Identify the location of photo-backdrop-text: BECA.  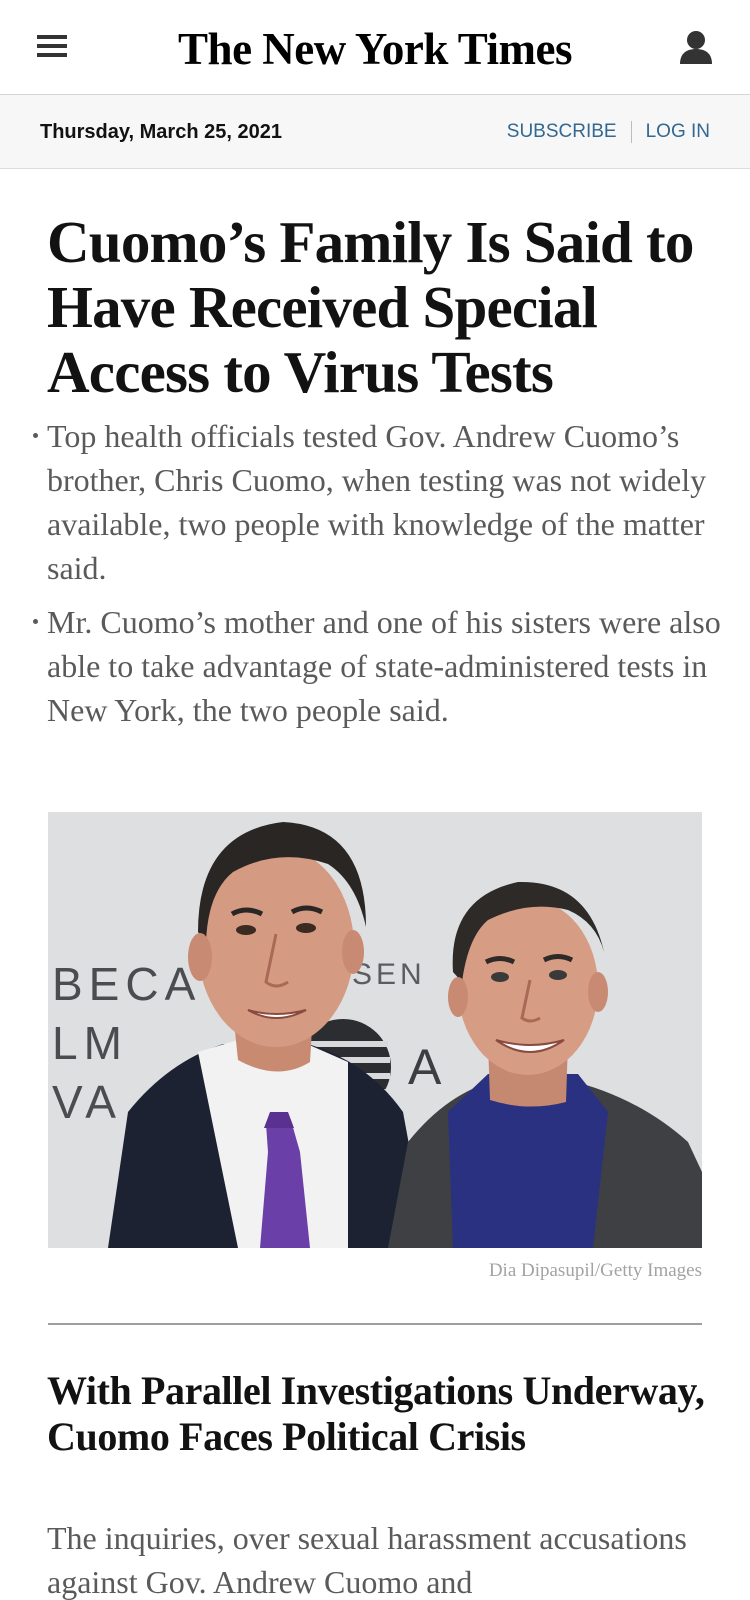
(126, 984).